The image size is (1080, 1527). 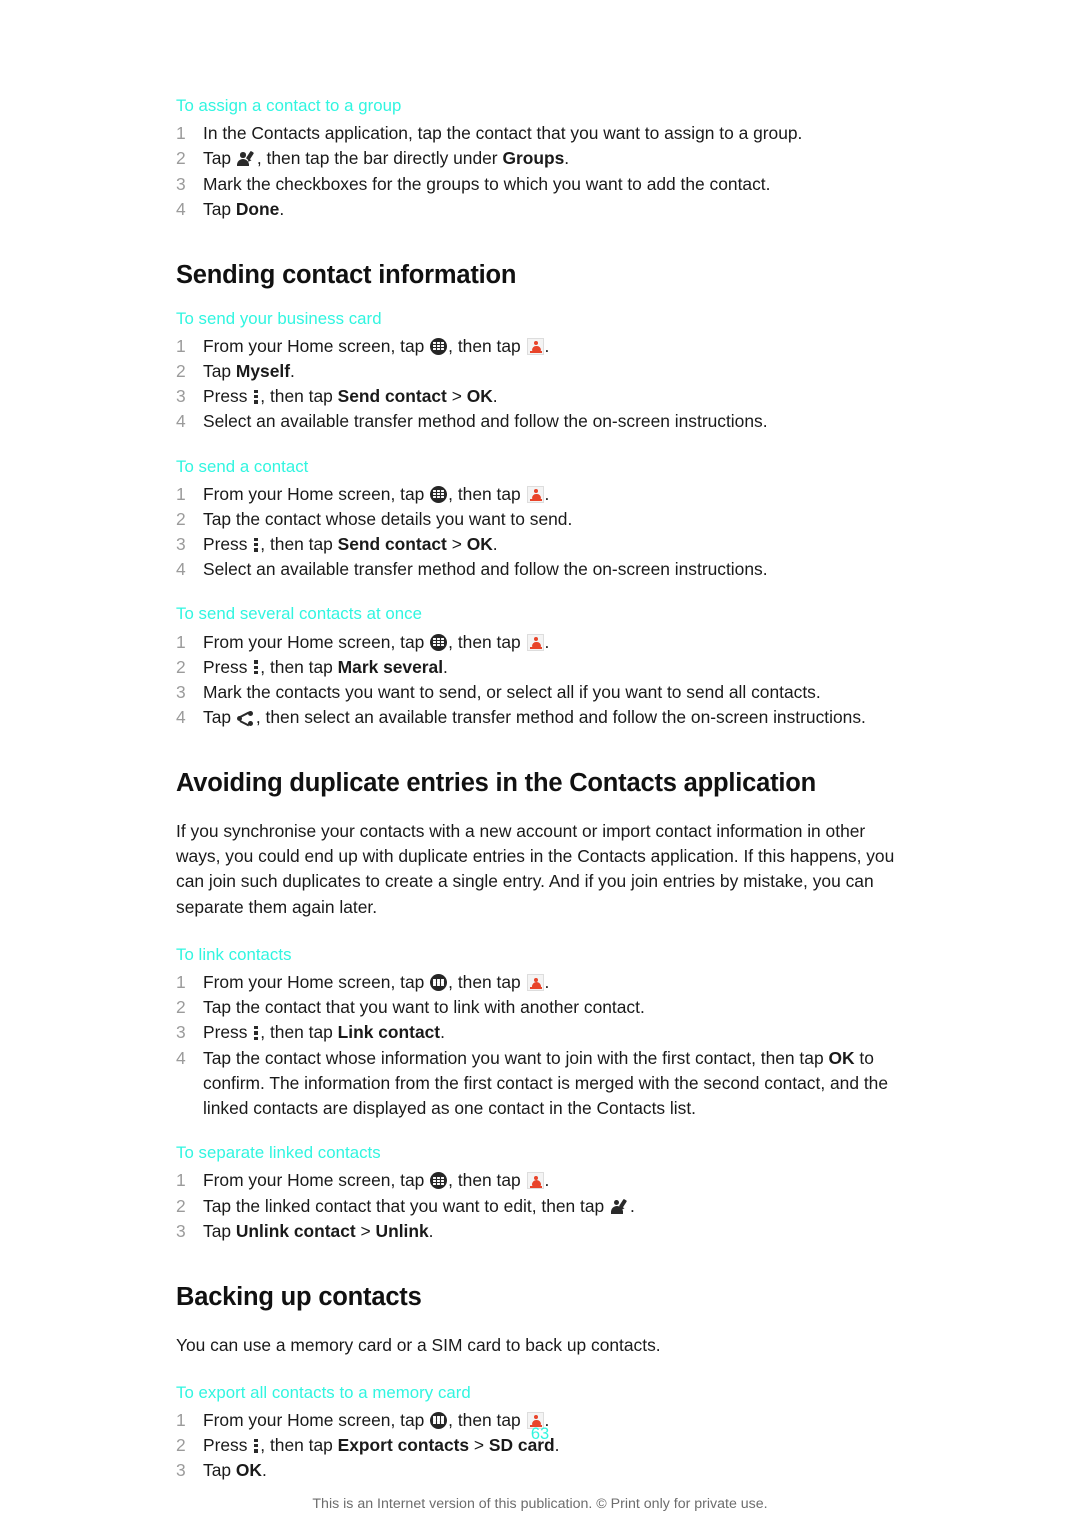 What do you see at coordinates (245, 718) in the screenshot?
I see `share-icon` at bounding box center [245, 718].